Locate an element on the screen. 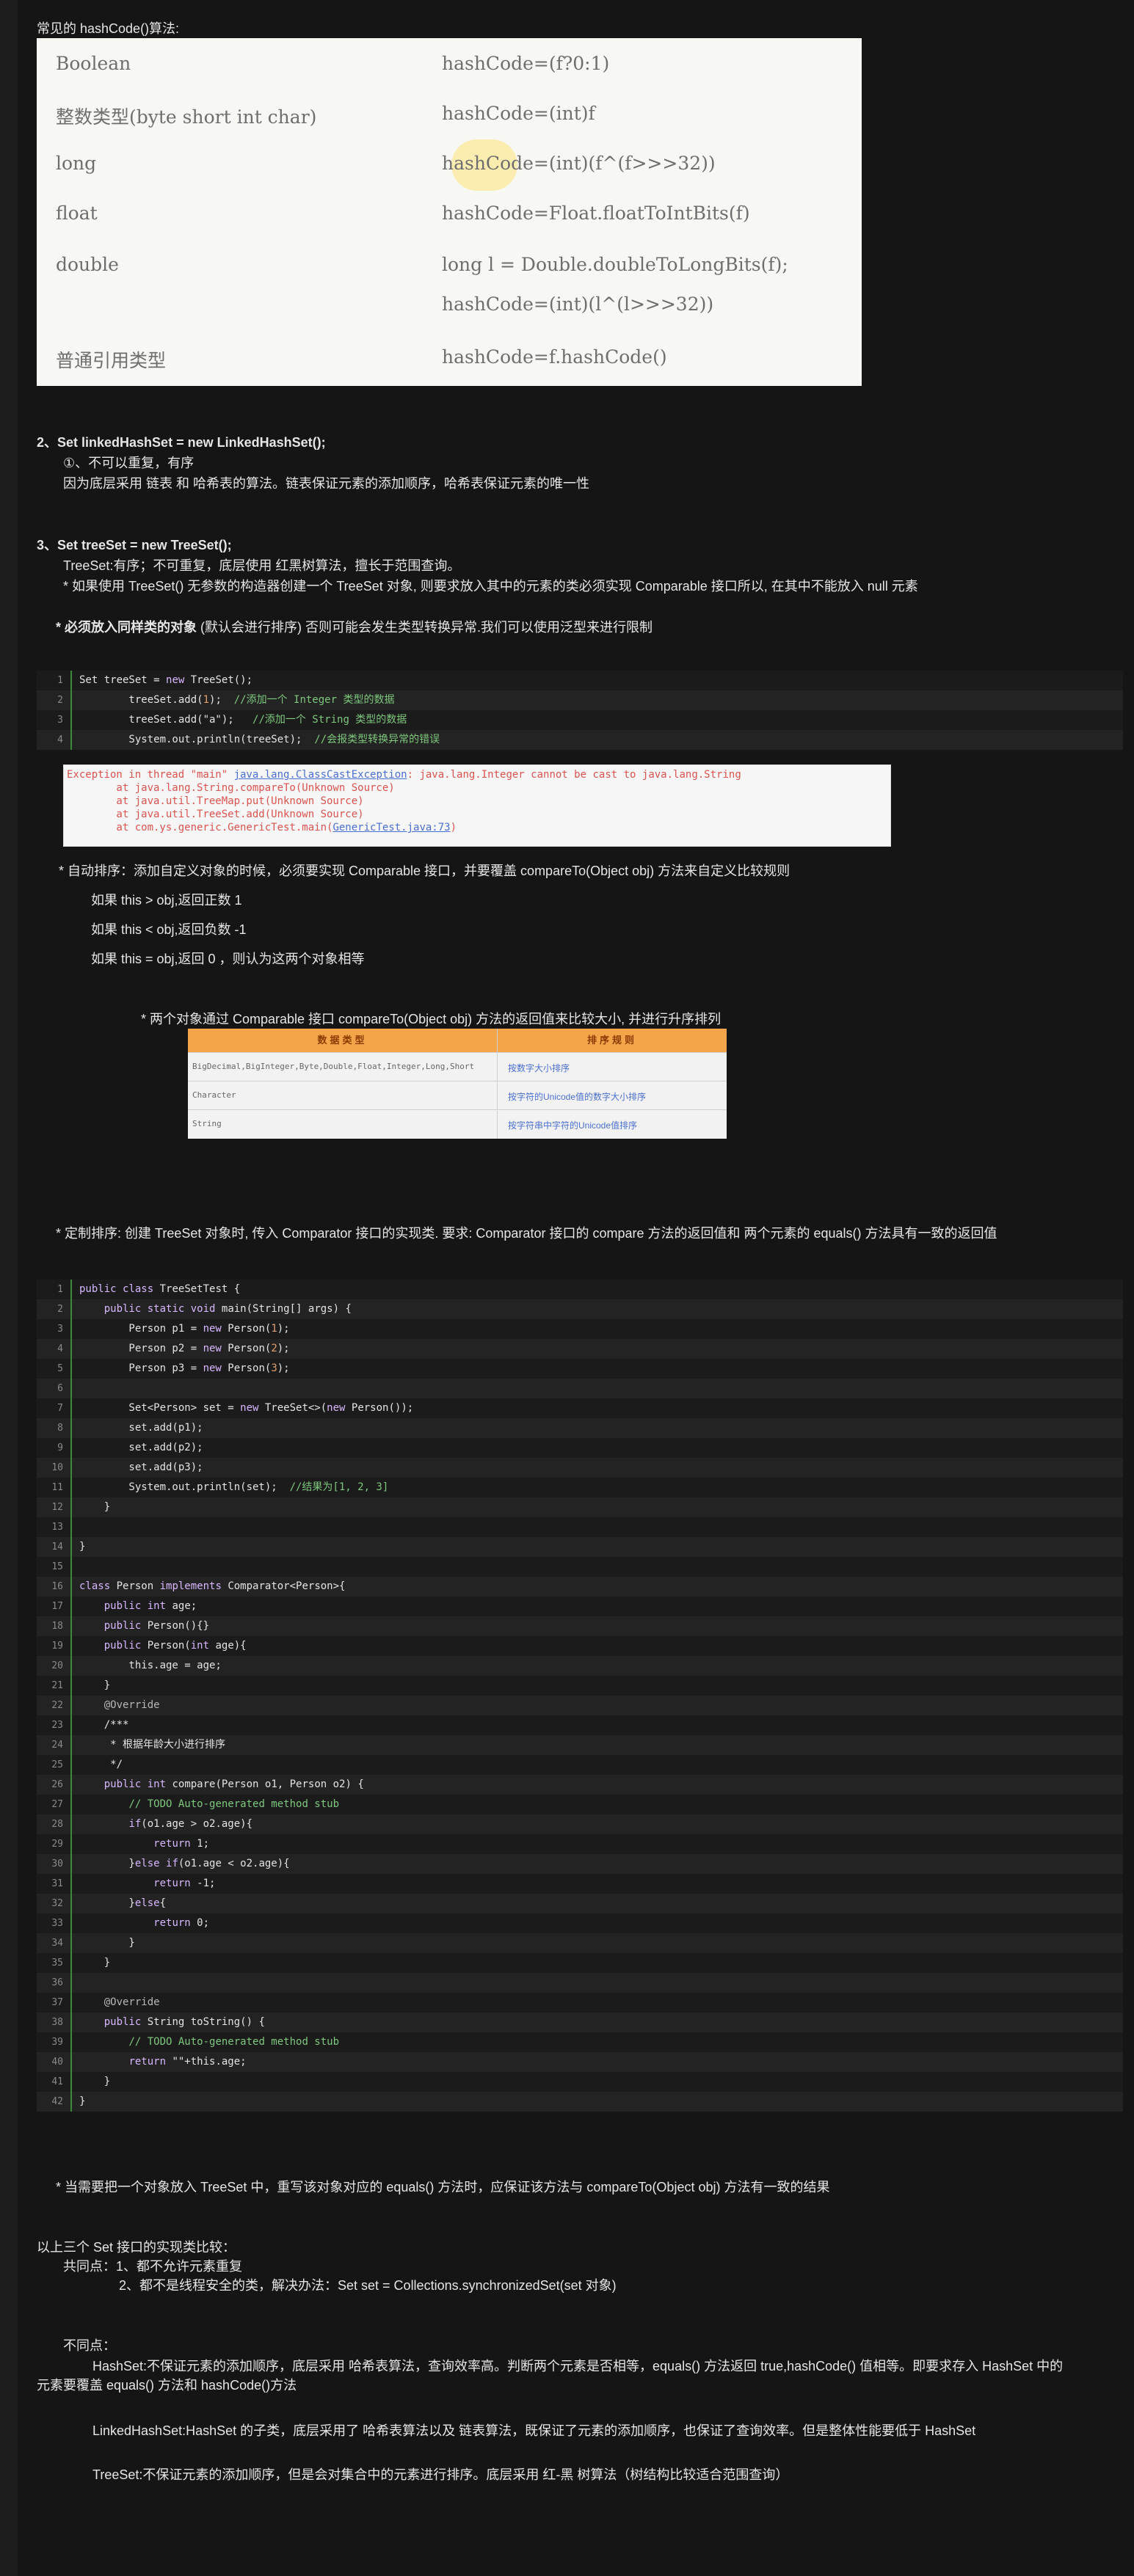  line-number: 35 is located at coordinates (57, 1963).